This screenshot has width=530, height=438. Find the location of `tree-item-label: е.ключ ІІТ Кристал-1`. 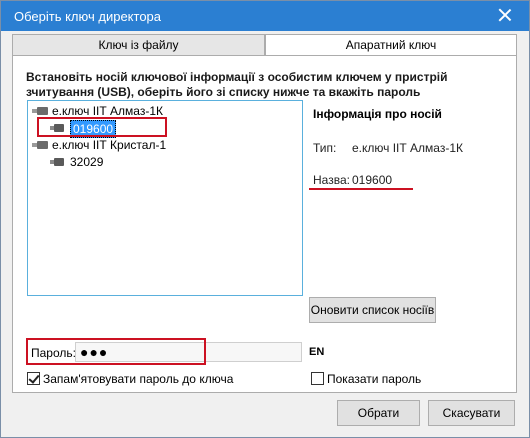

tree-item-label: е.ключ ІІТ Кристал-1 is located at coordinates (109, 145).